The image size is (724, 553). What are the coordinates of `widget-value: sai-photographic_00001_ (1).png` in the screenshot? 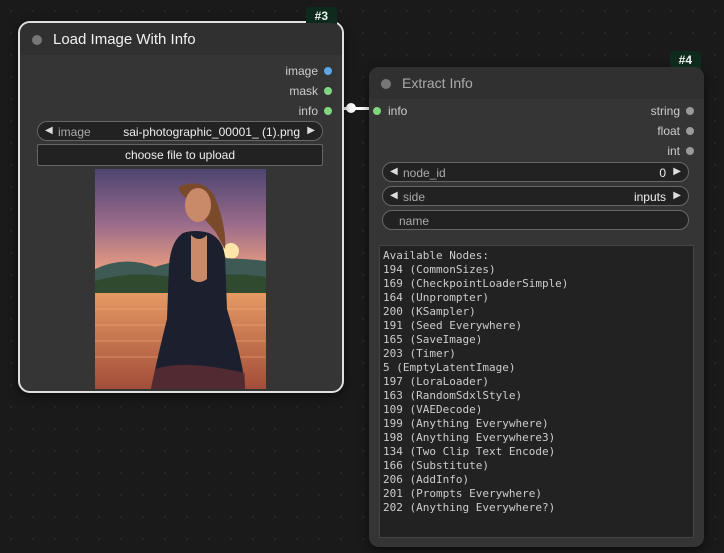 It's located at (211, 132).